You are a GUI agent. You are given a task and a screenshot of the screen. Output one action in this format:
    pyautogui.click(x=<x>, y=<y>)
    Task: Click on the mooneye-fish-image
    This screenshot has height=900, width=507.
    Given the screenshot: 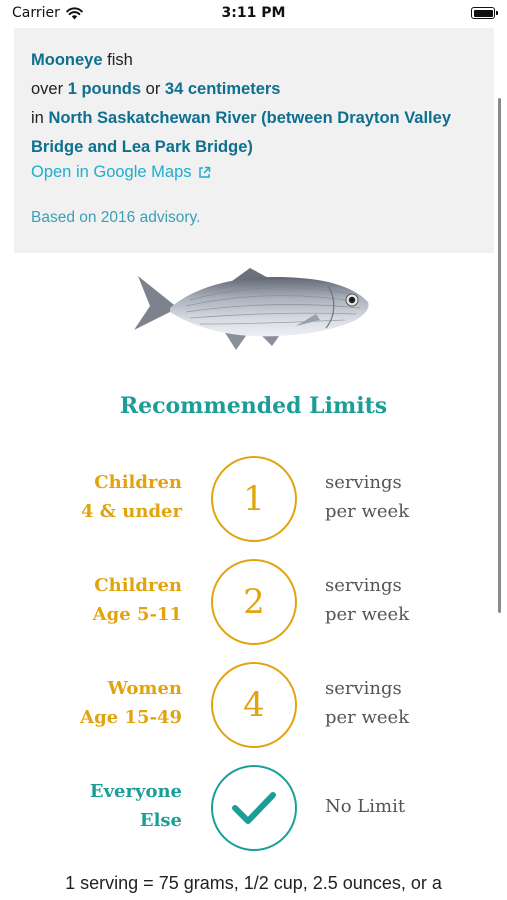 What is the action you would take?
    pyautogui.click(x=251, y=309)
    